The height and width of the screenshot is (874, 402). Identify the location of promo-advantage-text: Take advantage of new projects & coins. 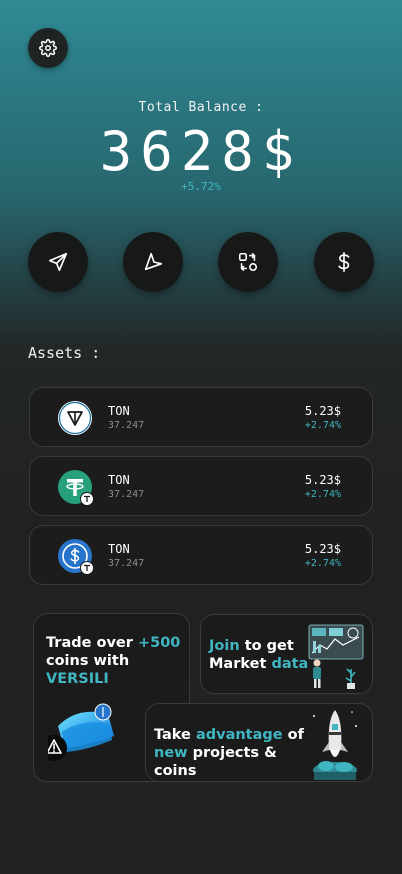
(229, 753).